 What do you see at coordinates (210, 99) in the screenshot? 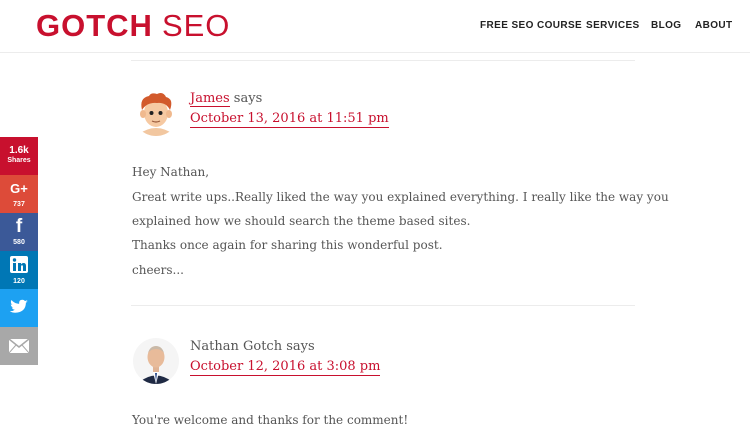
I see `comment-author-link: James` at bounding box center [210, 99].